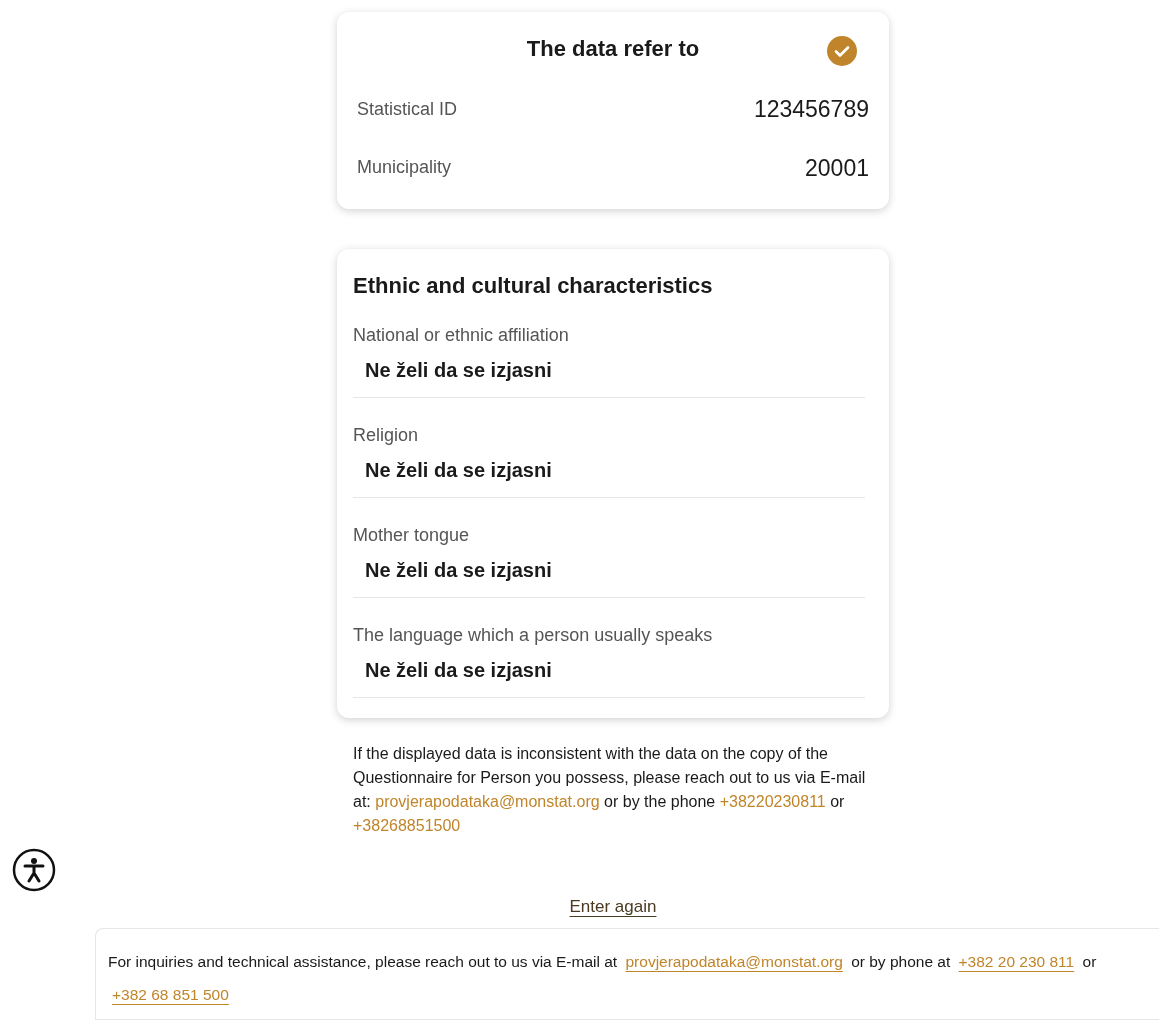  What do you see at coordinates (811, 109) in the screenshot?
I see `row-value: 123456789` at bounding box center [811, 109].